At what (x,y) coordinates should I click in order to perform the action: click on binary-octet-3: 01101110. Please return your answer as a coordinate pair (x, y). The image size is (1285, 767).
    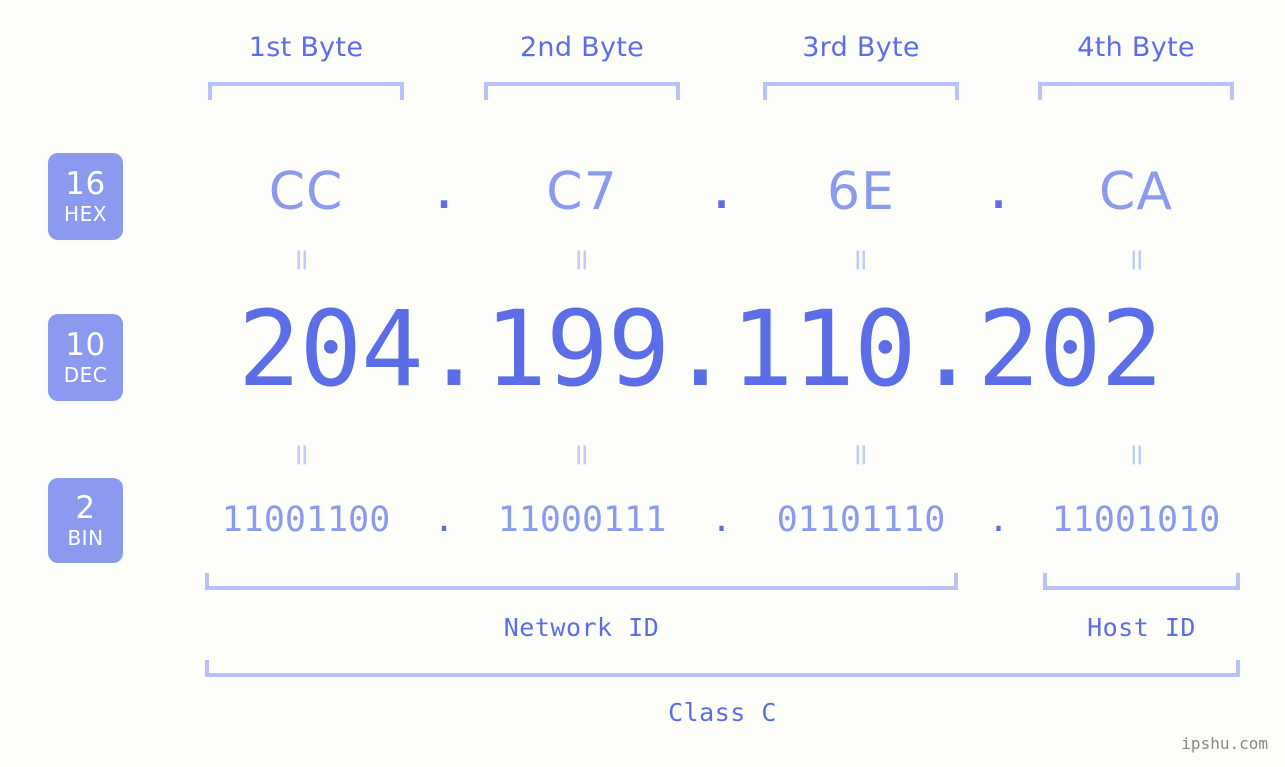
    Looking at the image, I should click on (861, 520).